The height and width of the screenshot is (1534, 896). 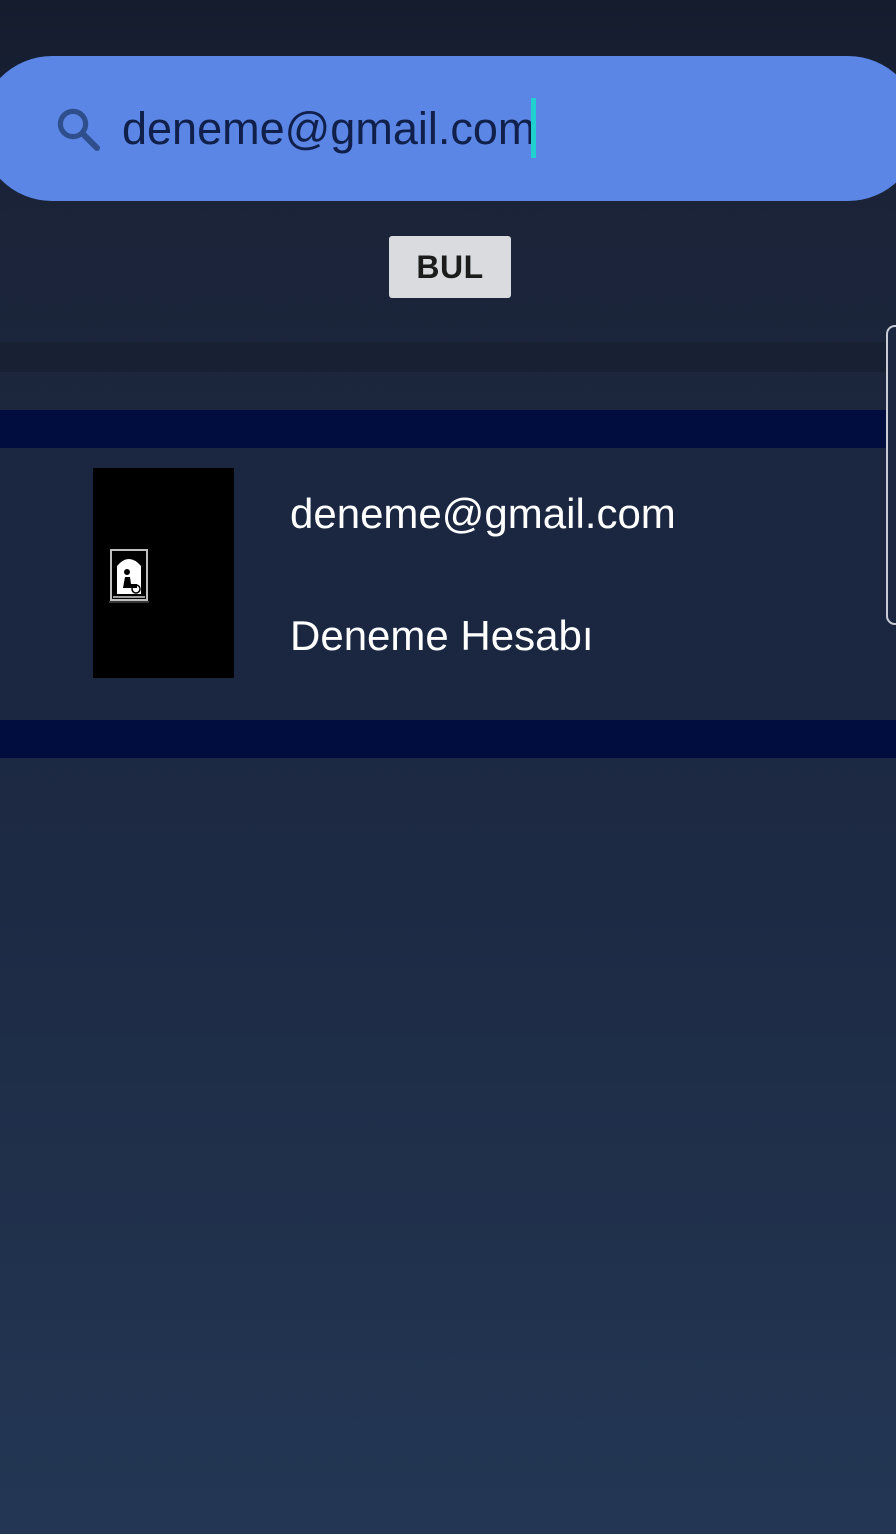 What do you see at coordinates (891, 475) in the screenshot?
I see `scroll-indicator` at bounding box center [891, 475].